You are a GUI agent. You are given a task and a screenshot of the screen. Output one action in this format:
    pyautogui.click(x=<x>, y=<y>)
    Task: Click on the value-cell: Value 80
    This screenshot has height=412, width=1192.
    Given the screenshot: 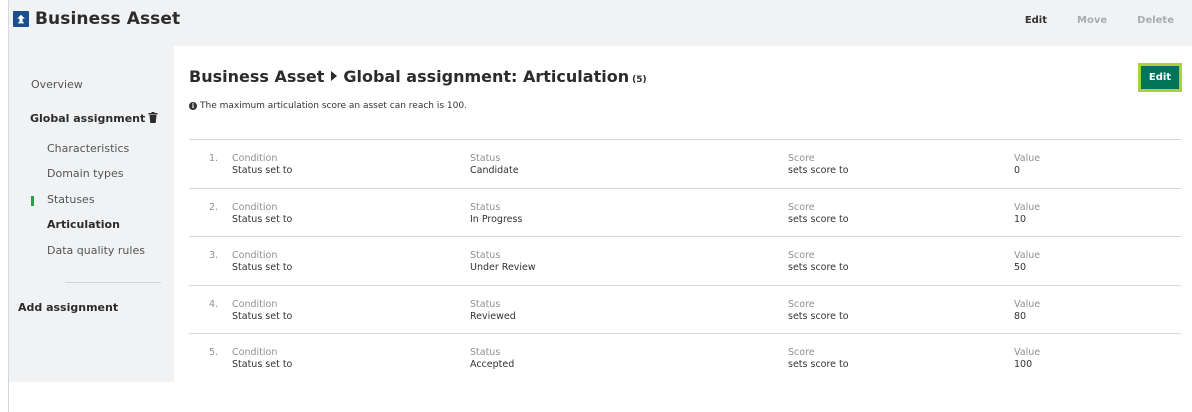 What is the action you would take?
    pyautogui.click(x=1027, y=311)
    